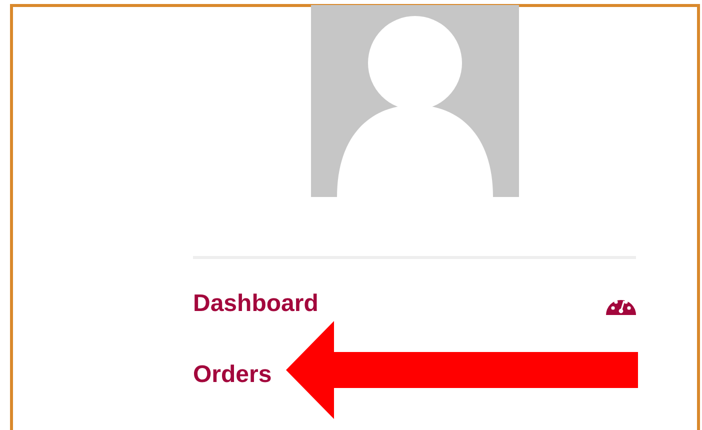  What do you see at coordinates (255, 304) in the screenshot?
I see `menu-item: Dashboard` at bounding box center [255, 304].